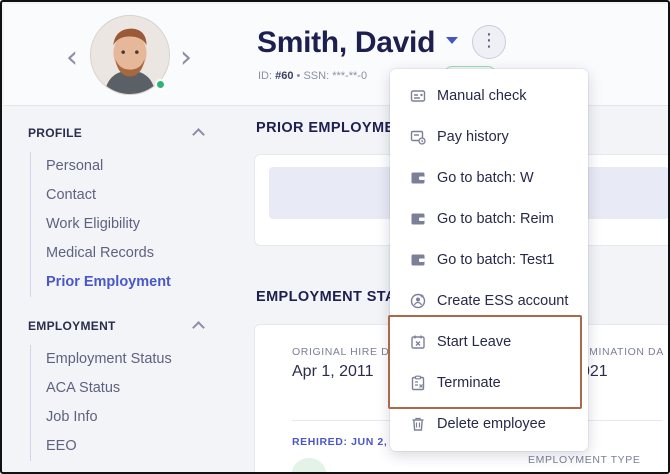  I want to click on sidebar-item-medical-records: Medical Records, so click(101, 253).